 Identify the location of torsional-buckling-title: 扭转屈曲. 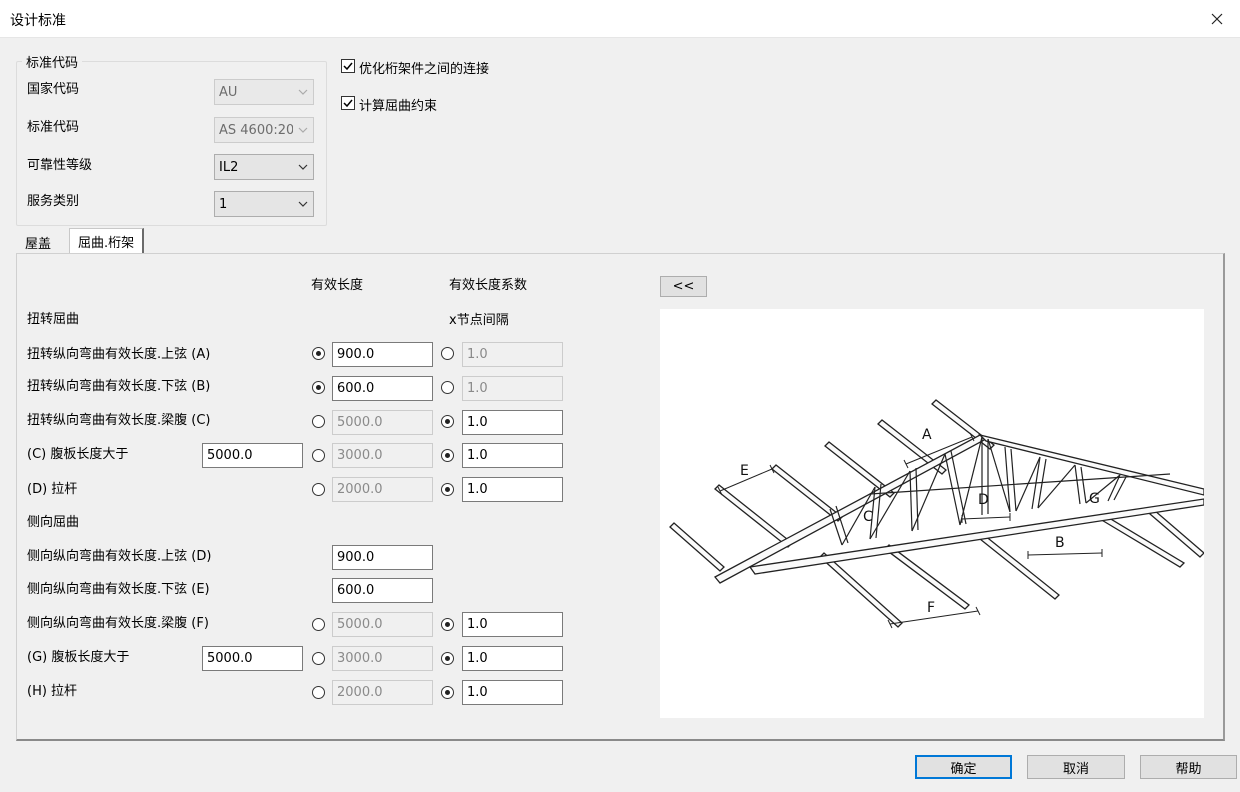
(53, 319).